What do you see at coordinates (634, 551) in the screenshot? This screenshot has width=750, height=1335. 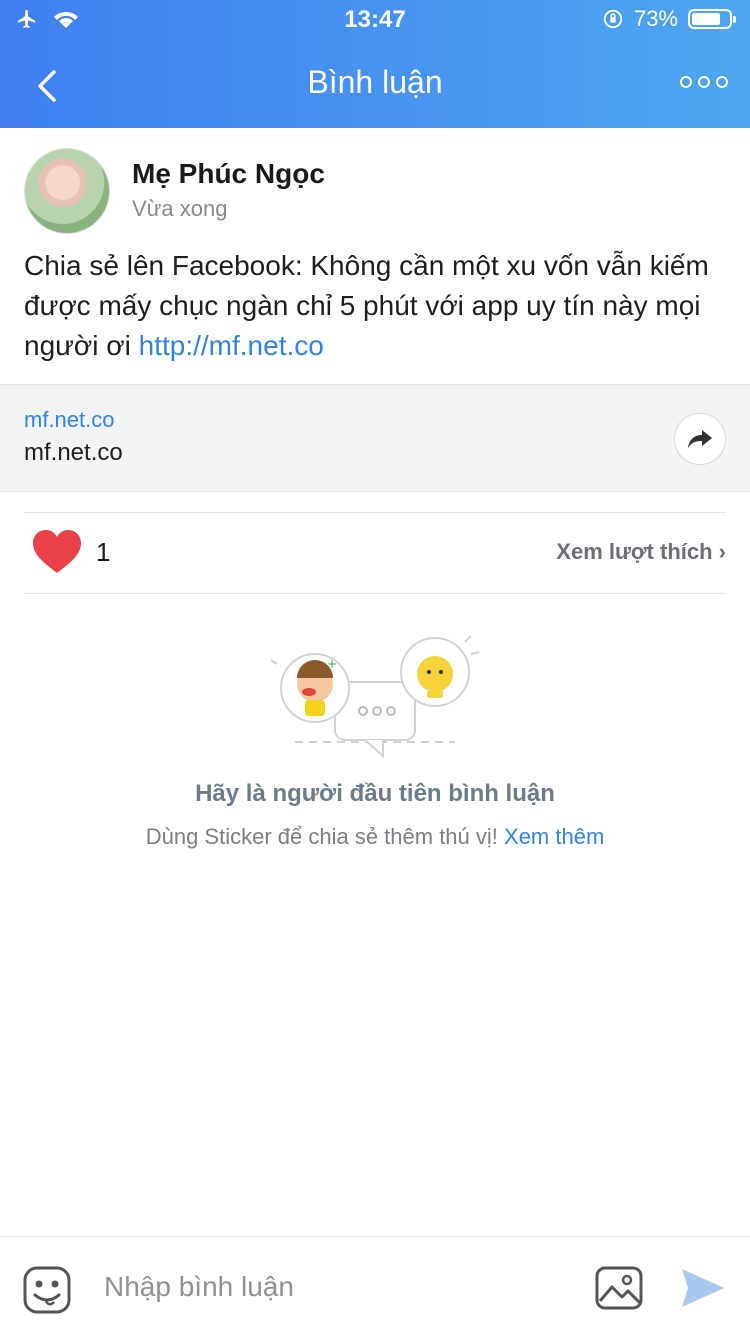 I see `see-likes-label: Xem lượt thích` at bounding box center [634, 551].